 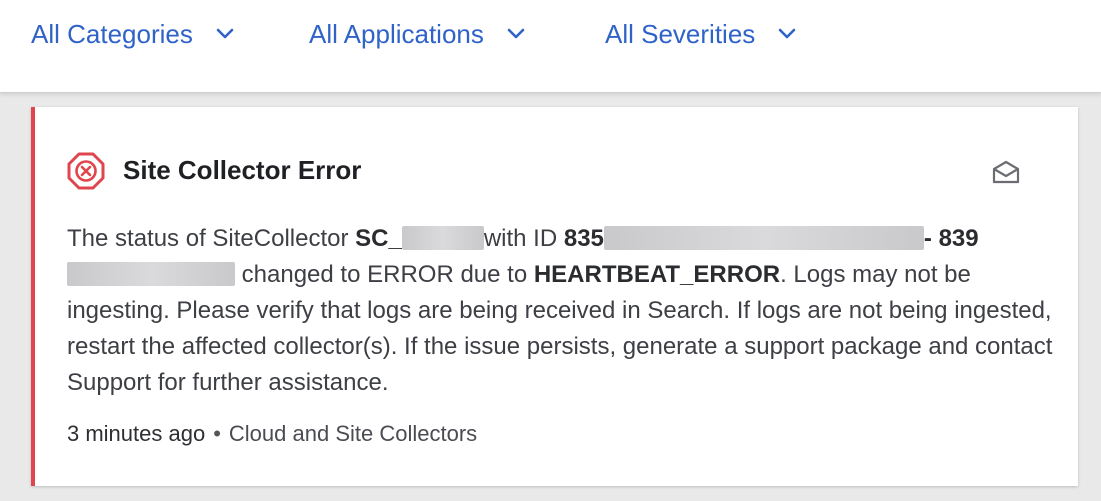 I want to click on alert-title: Site Collector Error, so click(x=242, y=170).